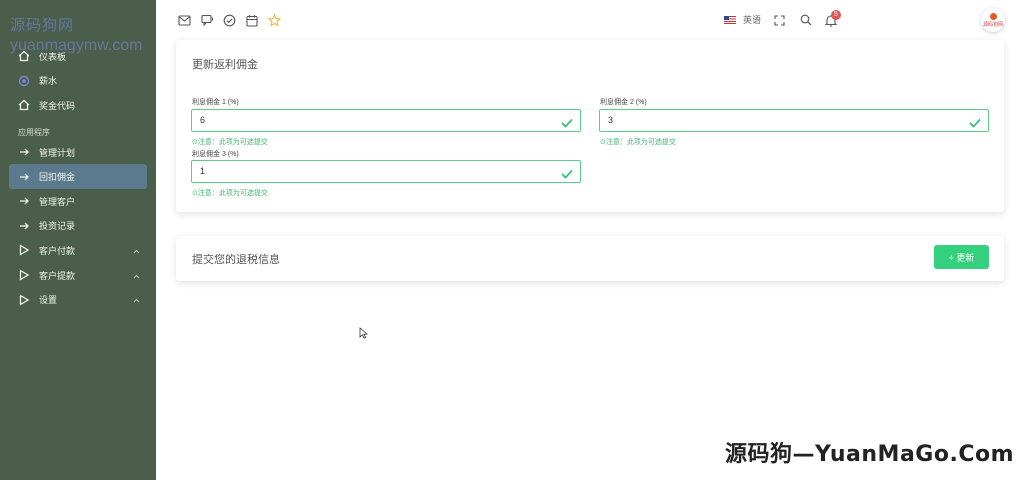  Describe the element at coordinates (57, 226) in the screenshot. I see `sidebar-item-label: 投资记录` at that location.